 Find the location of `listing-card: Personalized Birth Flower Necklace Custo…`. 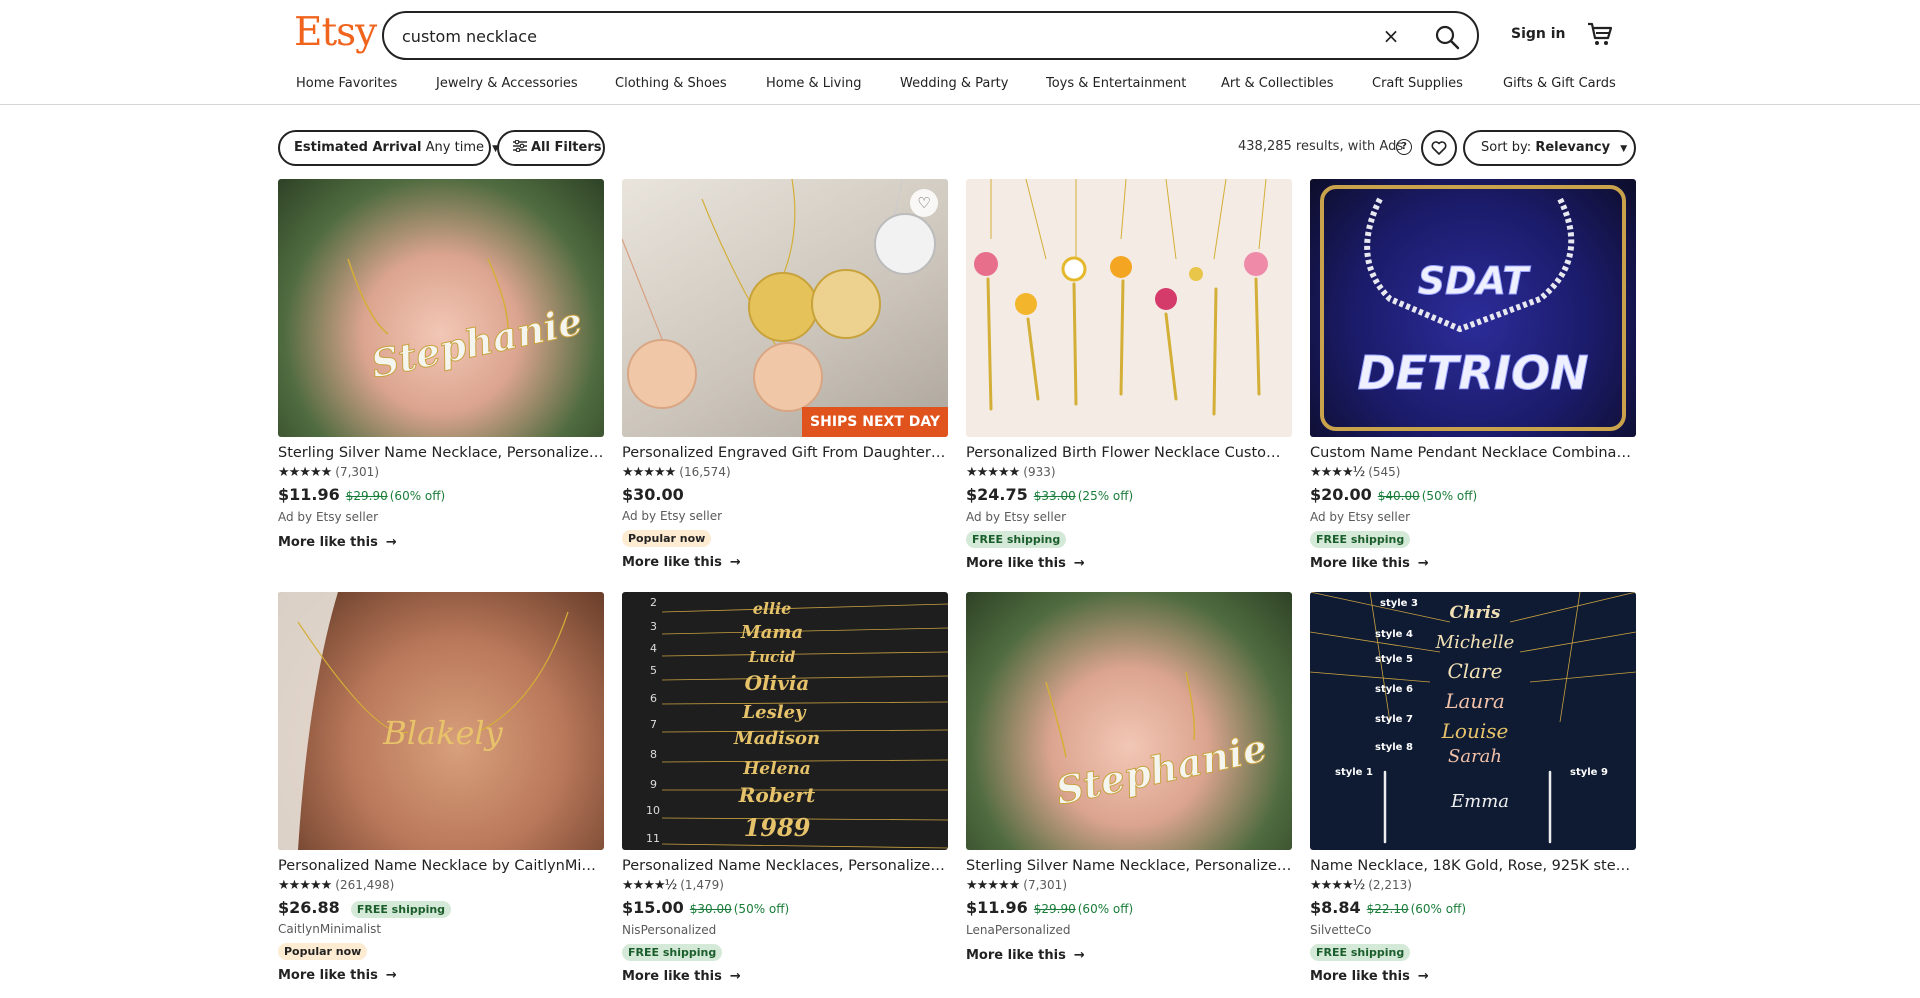

listing-card: Personalized Birth Flower Necklace Custo… is located at coordinates (1129, 376).